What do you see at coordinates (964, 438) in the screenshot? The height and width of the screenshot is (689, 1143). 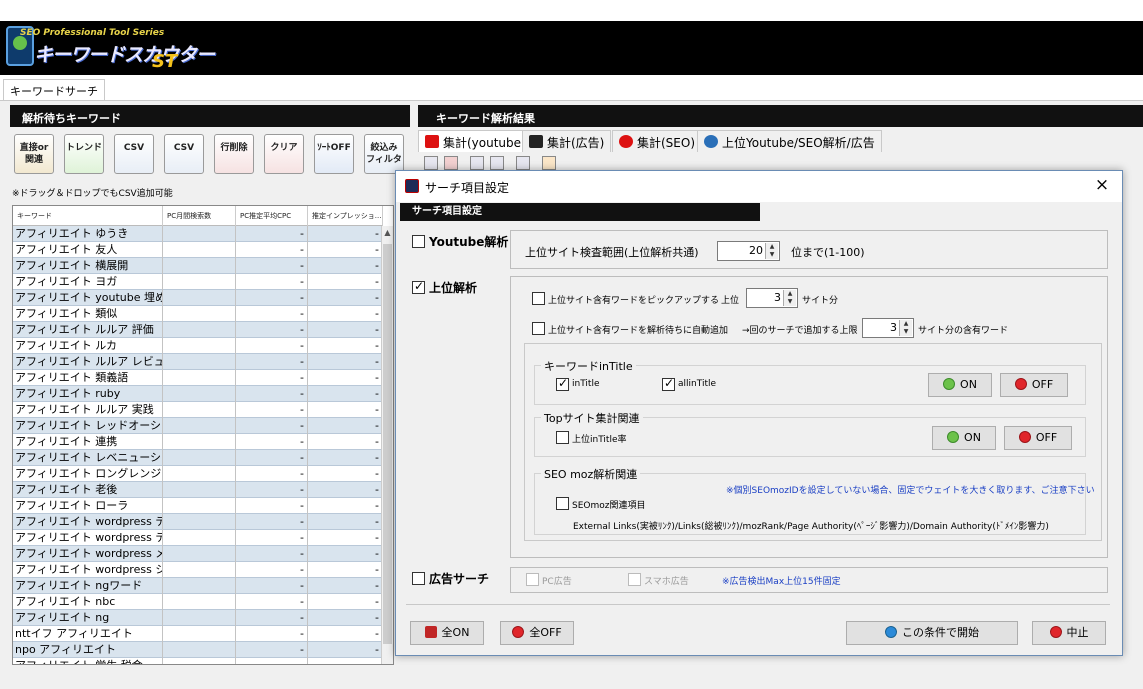 I see `topsite-on-button: ON` at bounding box center [964, 438].